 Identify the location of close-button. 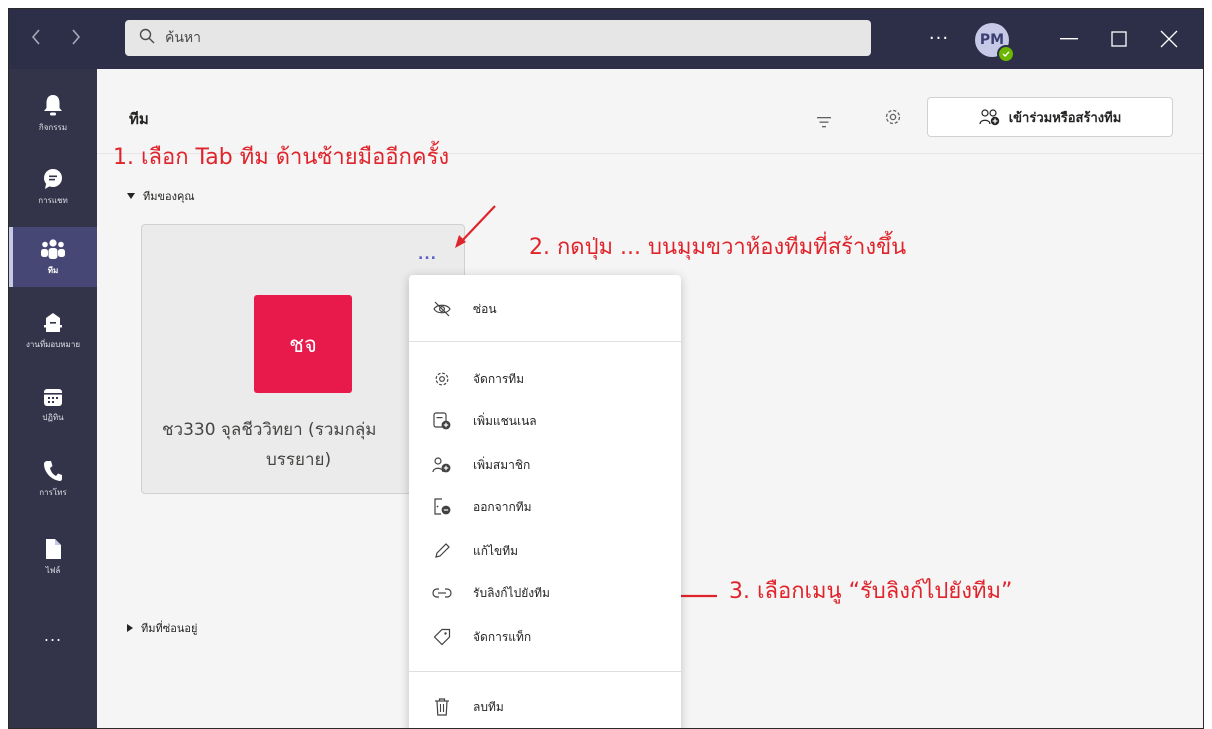
(1169, 39).